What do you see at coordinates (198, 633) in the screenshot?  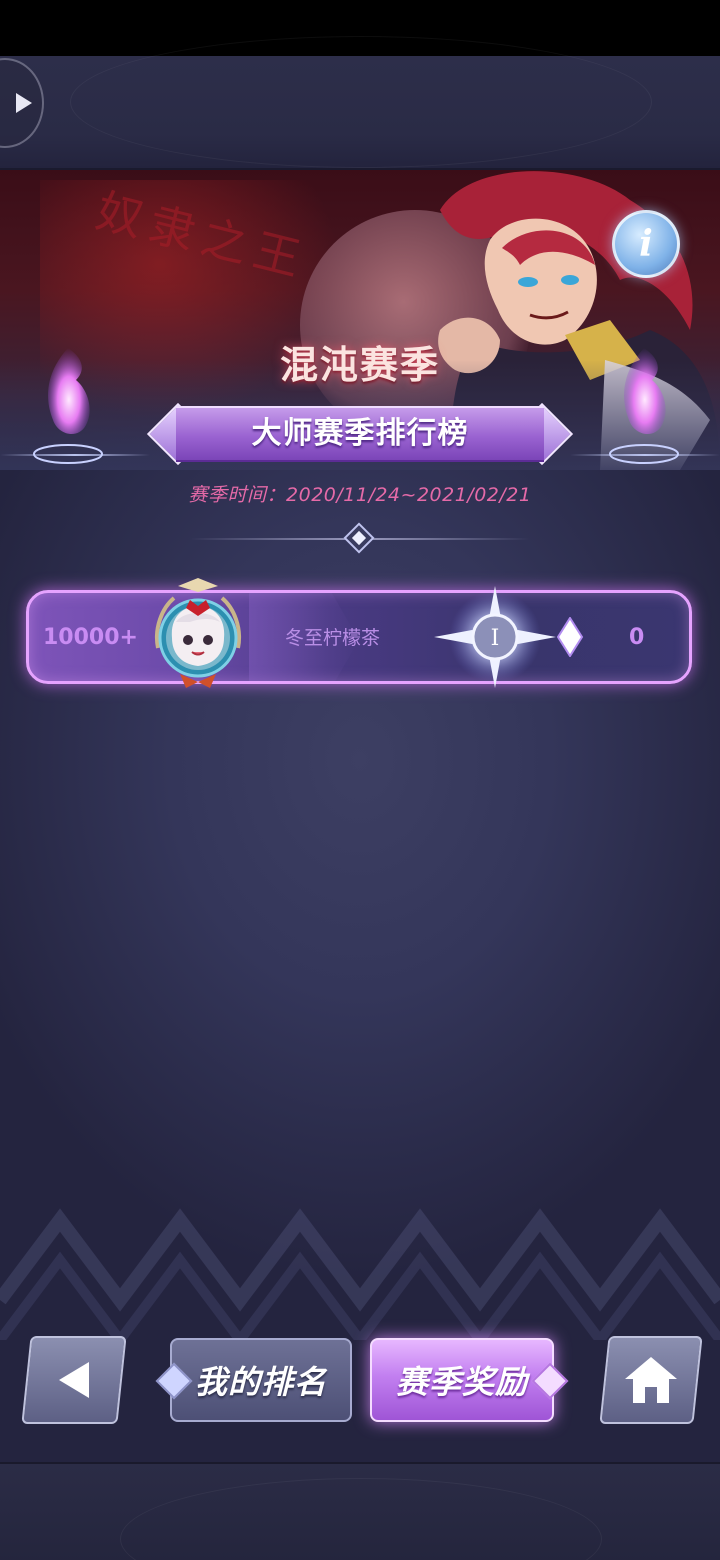 I see `player-avatar` at bounding box center [198, 633].